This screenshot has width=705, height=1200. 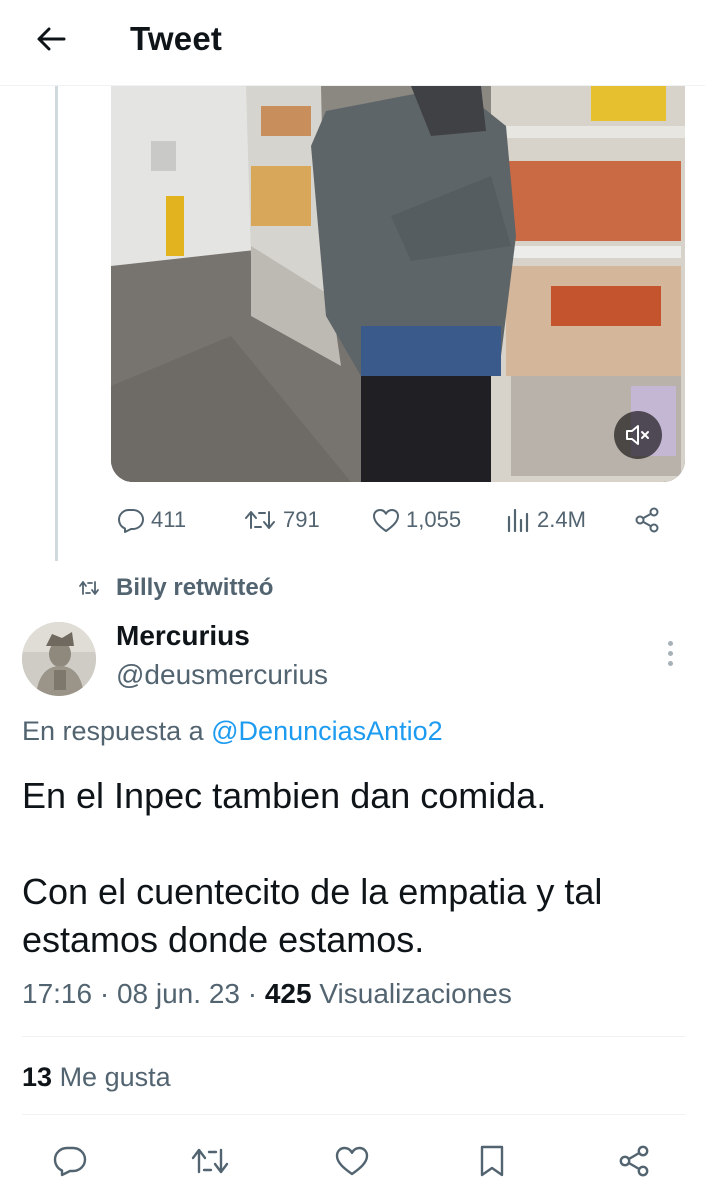 I want to click on reply-button: 411, so click(x=151, y=520).